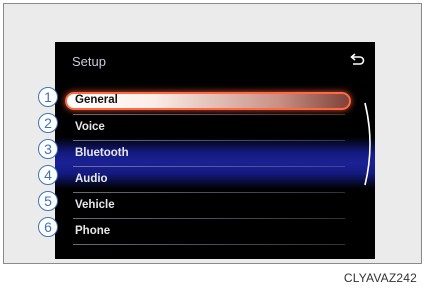 Image resolution: width=425 pixels, height=292 pixels. I want to click on figure-caption: CLYAVAZ242, so click(380, 278).